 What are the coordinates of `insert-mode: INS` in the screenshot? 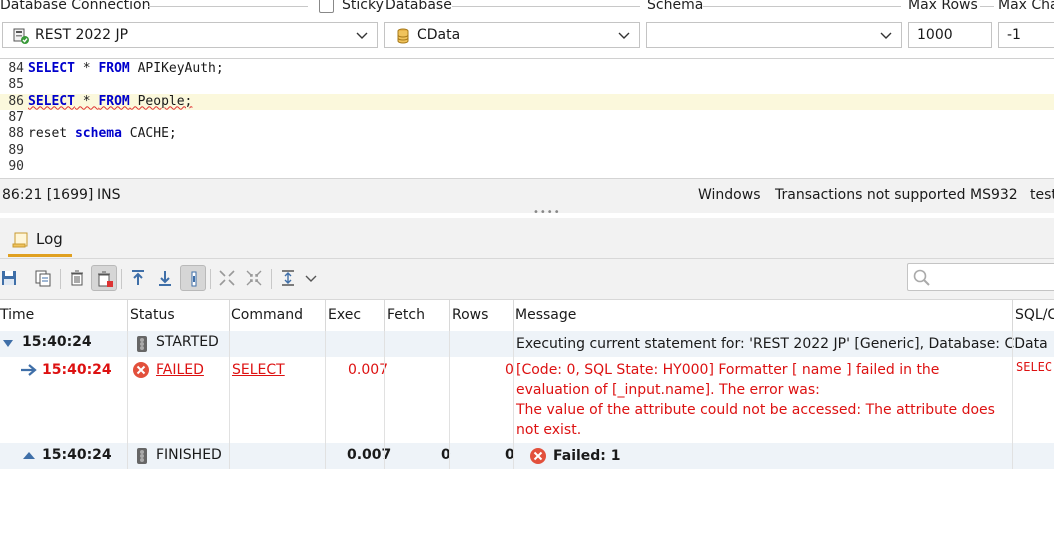 It's located at (109, 195).